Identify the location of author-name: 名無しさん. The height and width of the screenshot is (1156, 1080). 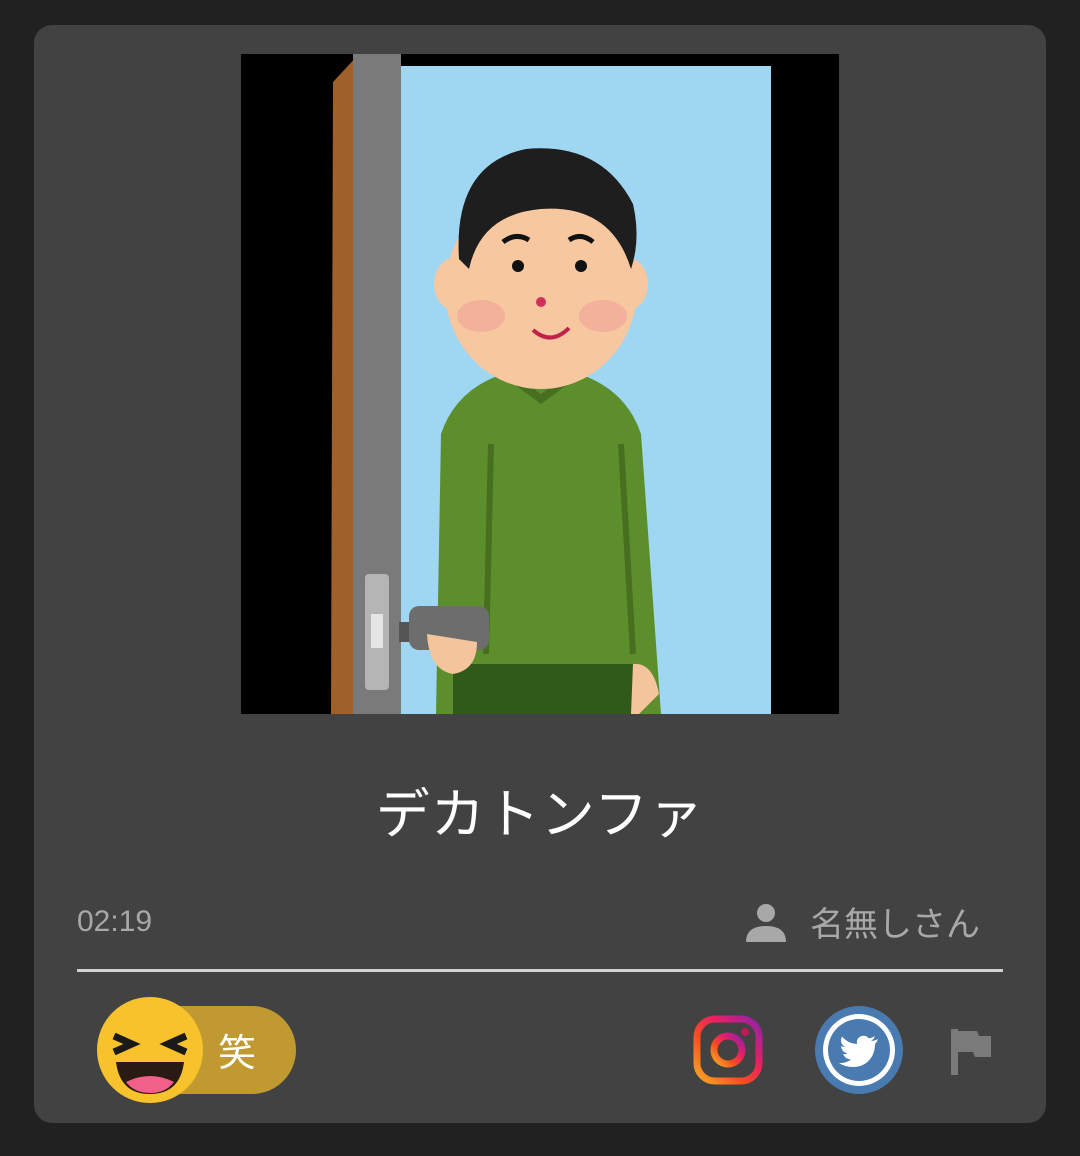
(895, 925).